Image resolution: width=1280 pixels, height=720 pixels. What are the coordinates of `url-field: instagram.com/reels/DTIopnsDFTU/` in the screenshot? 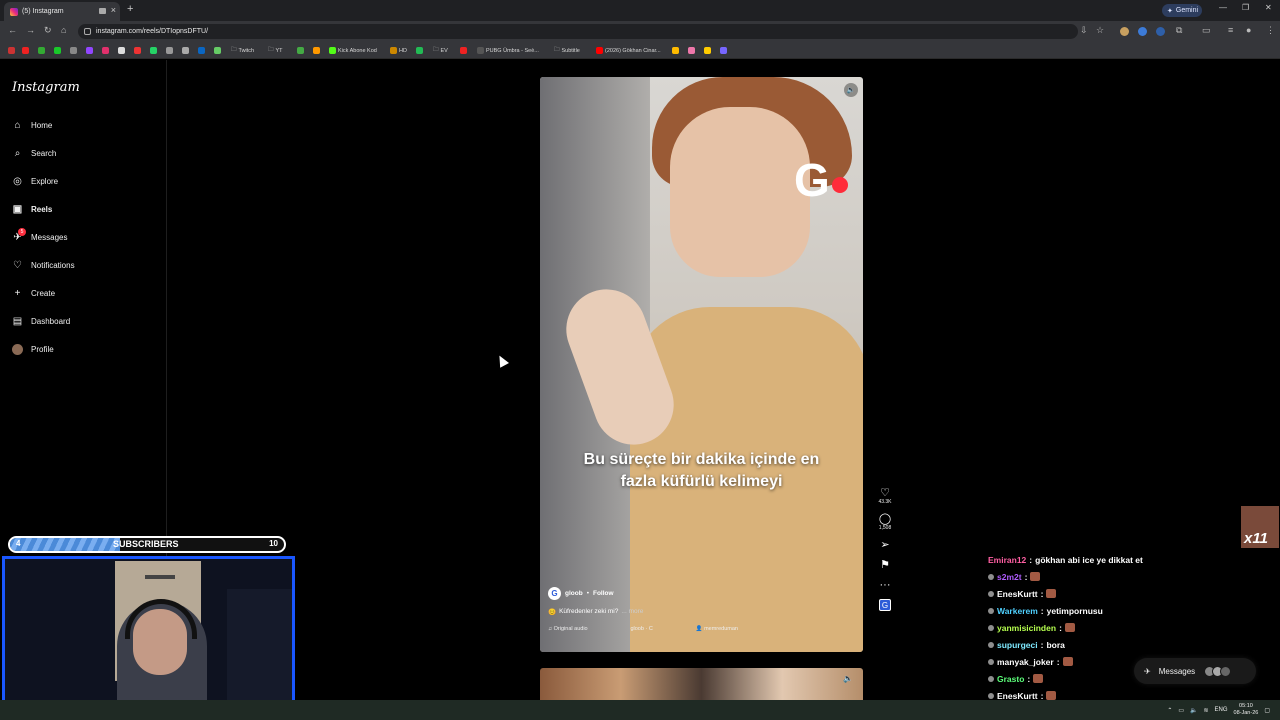 It's located at (578, 31).